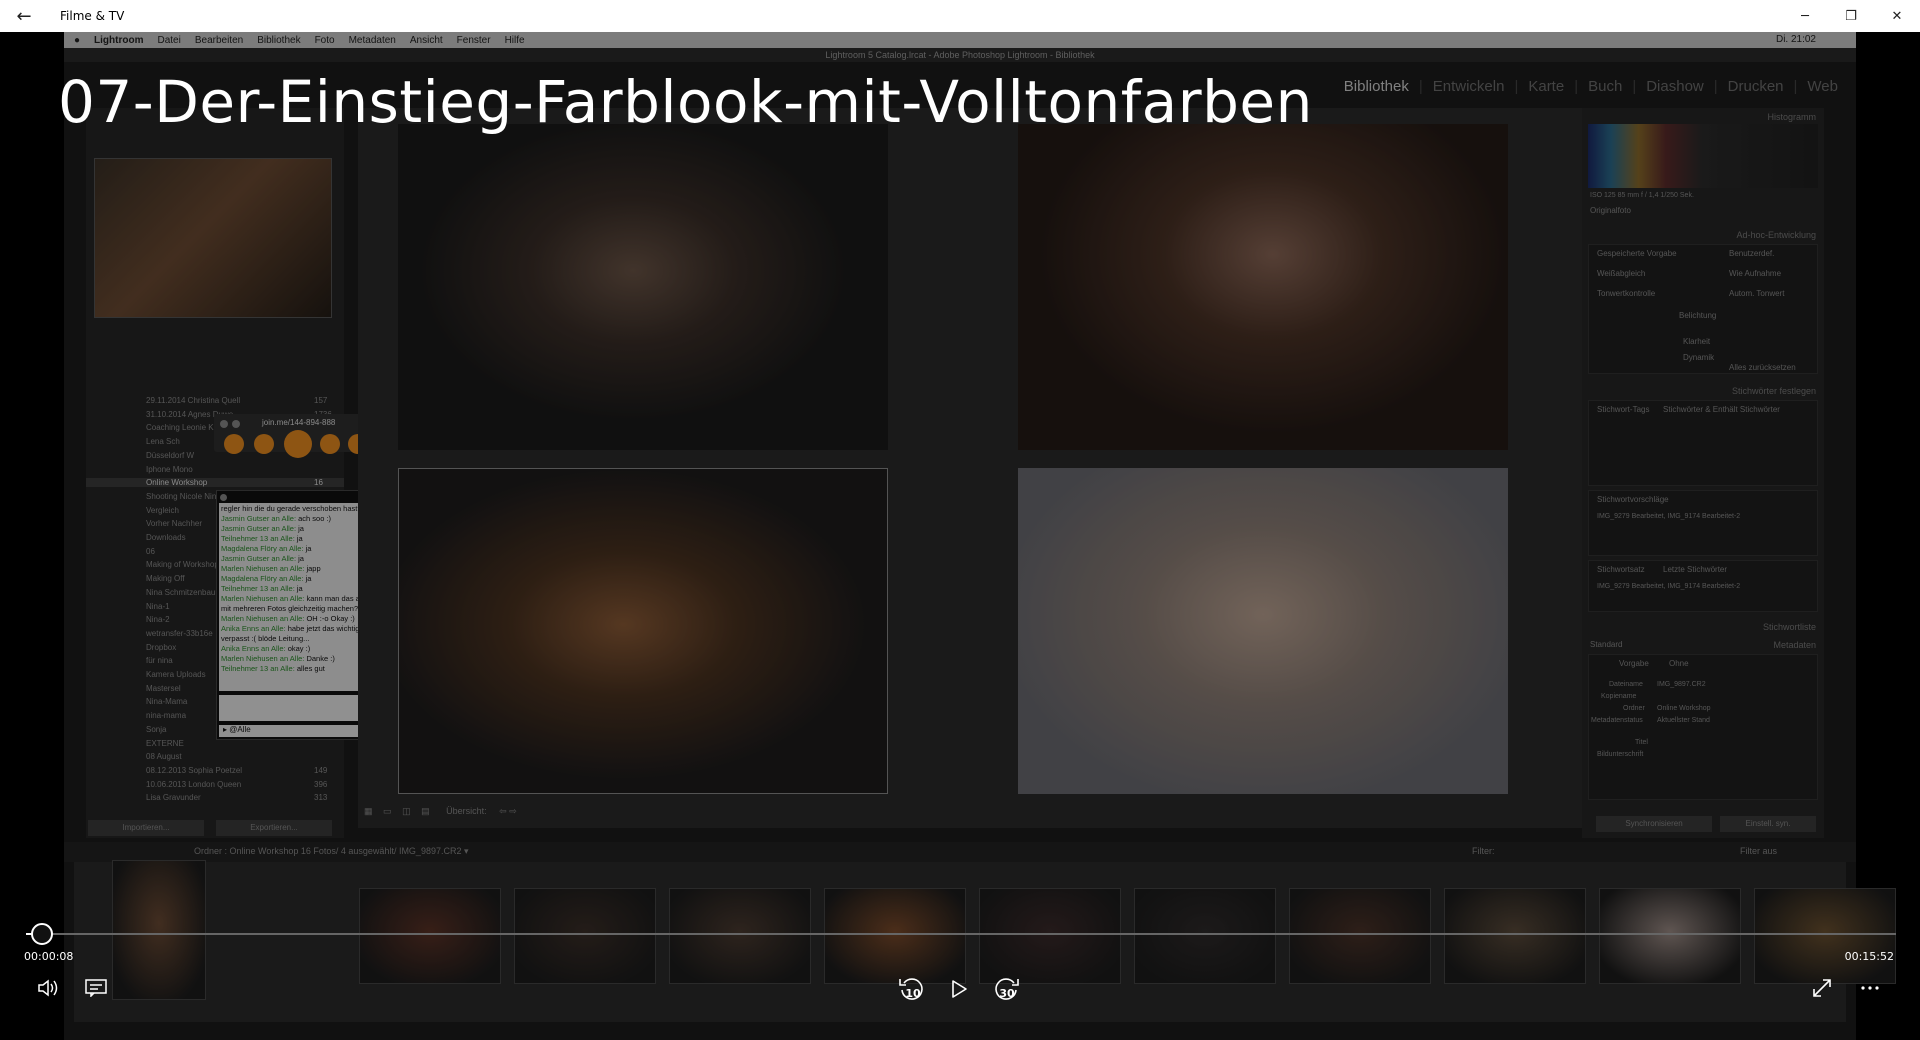  I want to click on play-button, so click(959, 989).